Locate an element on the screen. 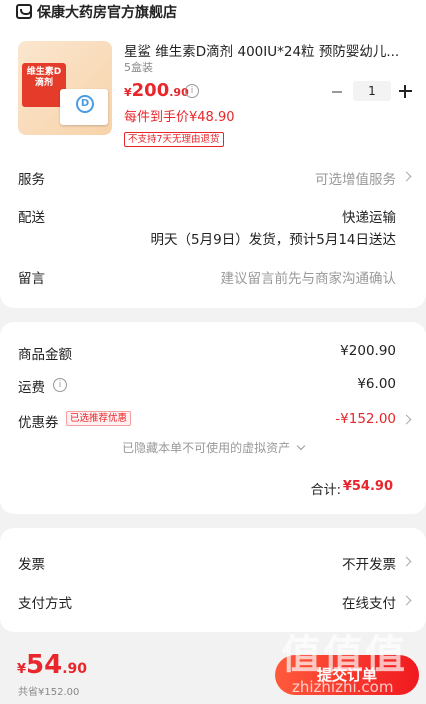 This screenshot has height=704, width=426. message-input: 建议留言前先与商家沟通确认 is located at coordinates (309, 277).